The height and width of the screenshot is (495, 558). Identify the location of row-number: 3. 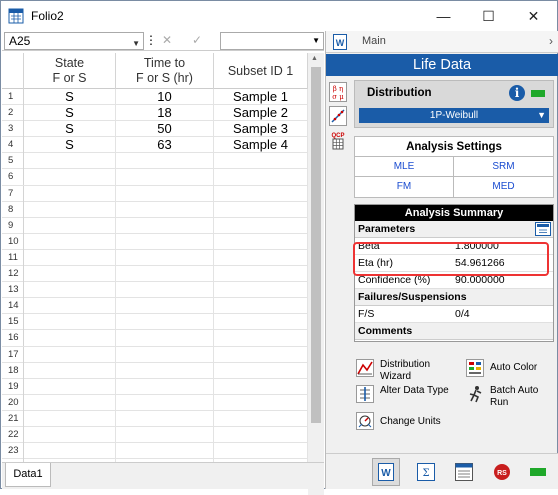
(13, 129).